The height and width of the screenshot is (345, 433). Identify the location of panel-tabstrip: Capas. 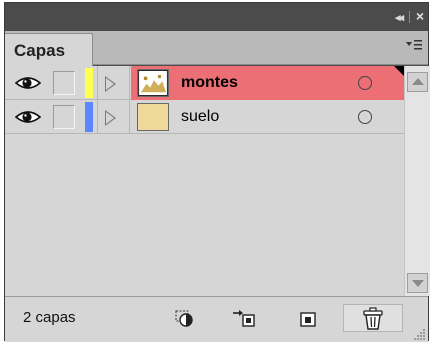
(216, 48).